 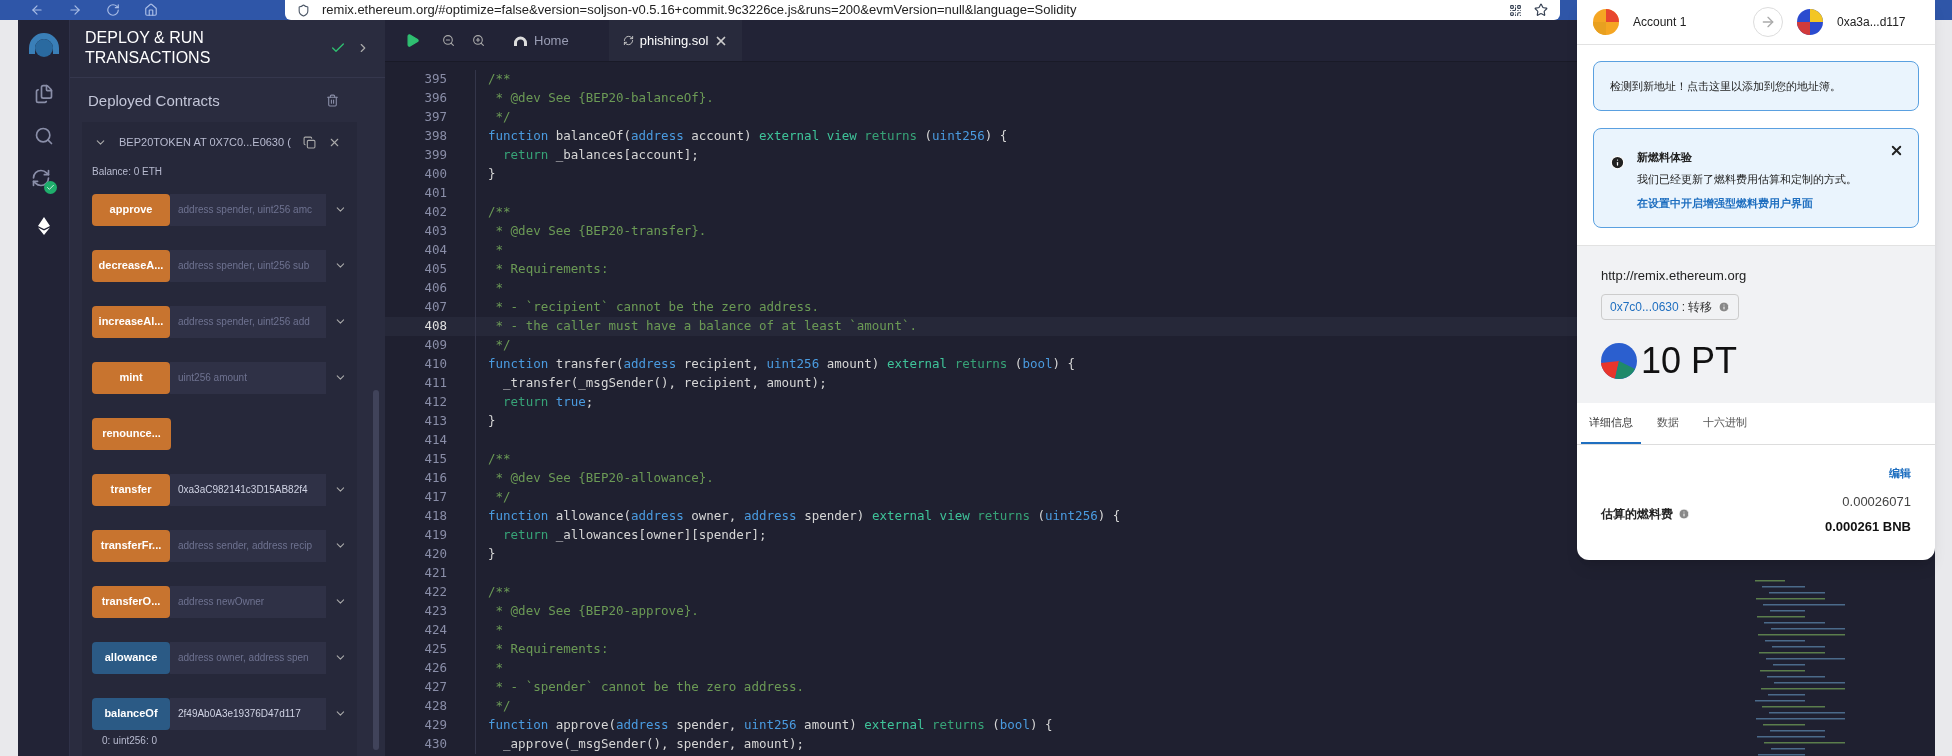 I want to click on detail-tab: 详细信息, so click(x=1611, y=423).